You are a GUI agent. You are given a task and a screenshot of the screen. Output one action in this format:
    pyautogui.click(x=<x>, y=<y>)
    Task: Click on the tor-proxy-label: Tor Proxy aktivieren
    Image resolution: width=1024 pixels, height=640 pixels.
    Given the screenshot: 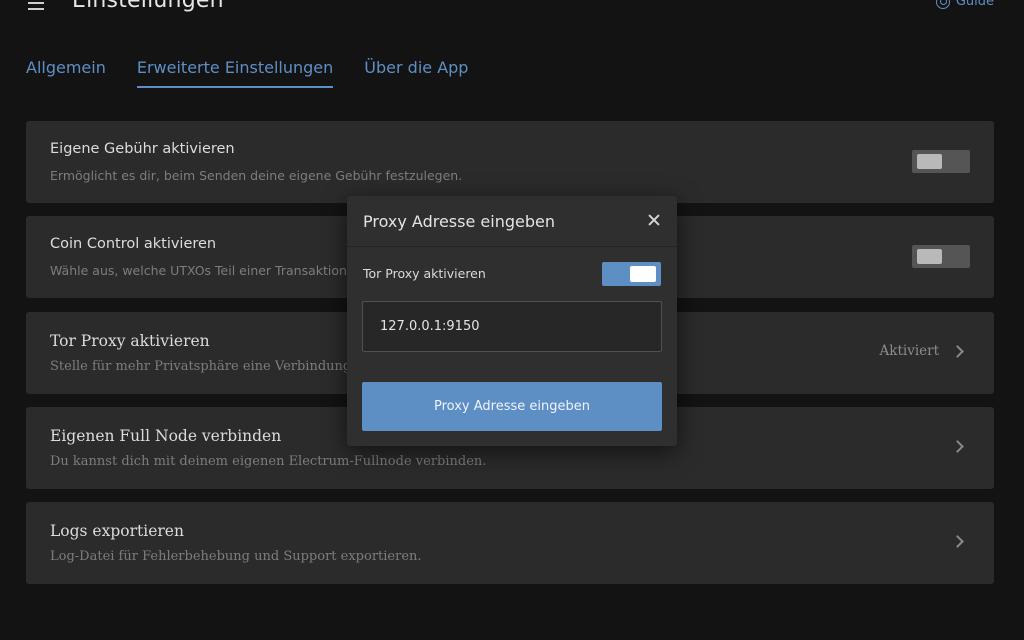 What is the action you would take?
    pyautogui.click(x=424, y=273)
    